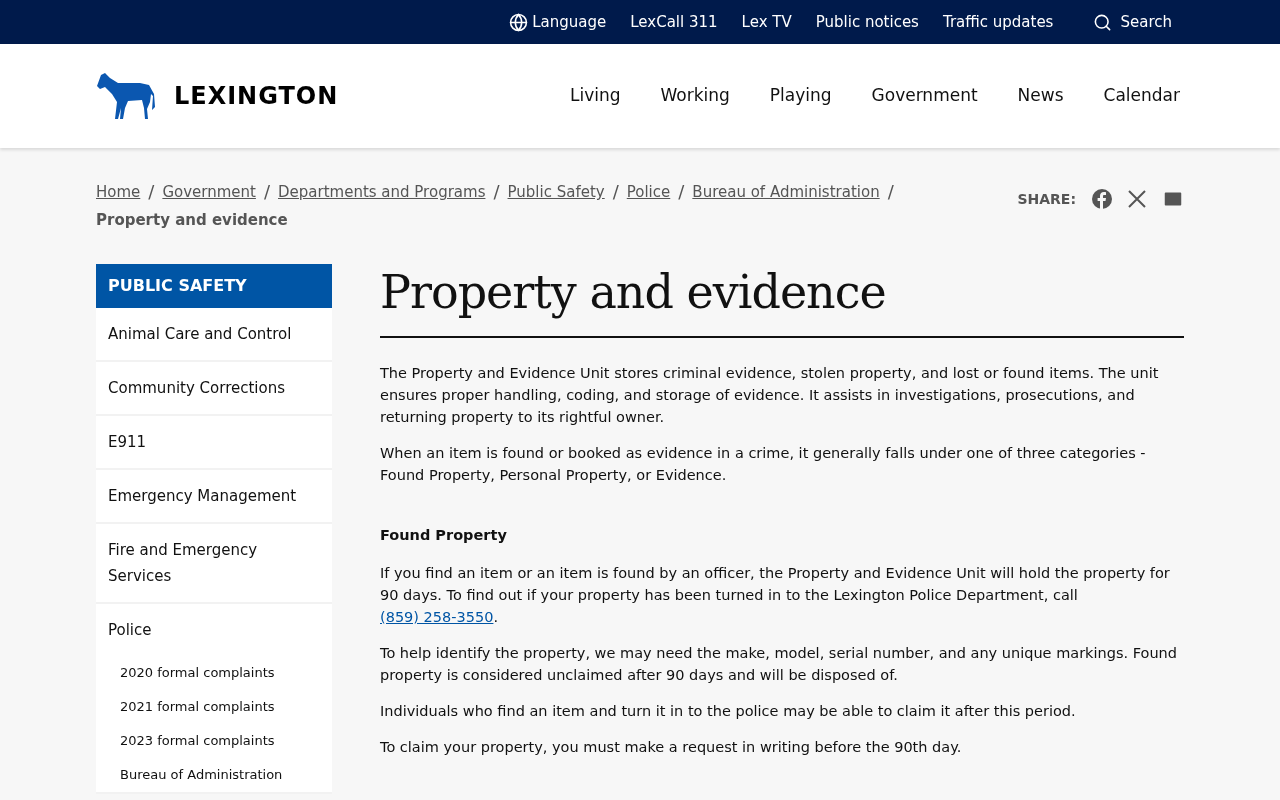 The image size is (1280, 800). I want to click on paragraph: To help identify the property, we may need the make, model, serial number, and any unique markings. Found property is considered unclaimed after 90 days and will be disposed of., so click(779, 664).